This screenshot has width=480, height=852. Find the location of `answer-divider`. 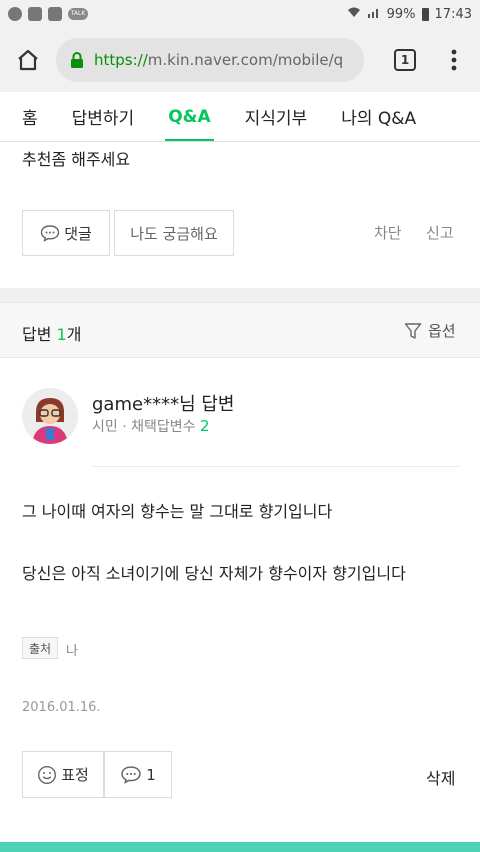

answer-divider is located at coordinates (276, 466).